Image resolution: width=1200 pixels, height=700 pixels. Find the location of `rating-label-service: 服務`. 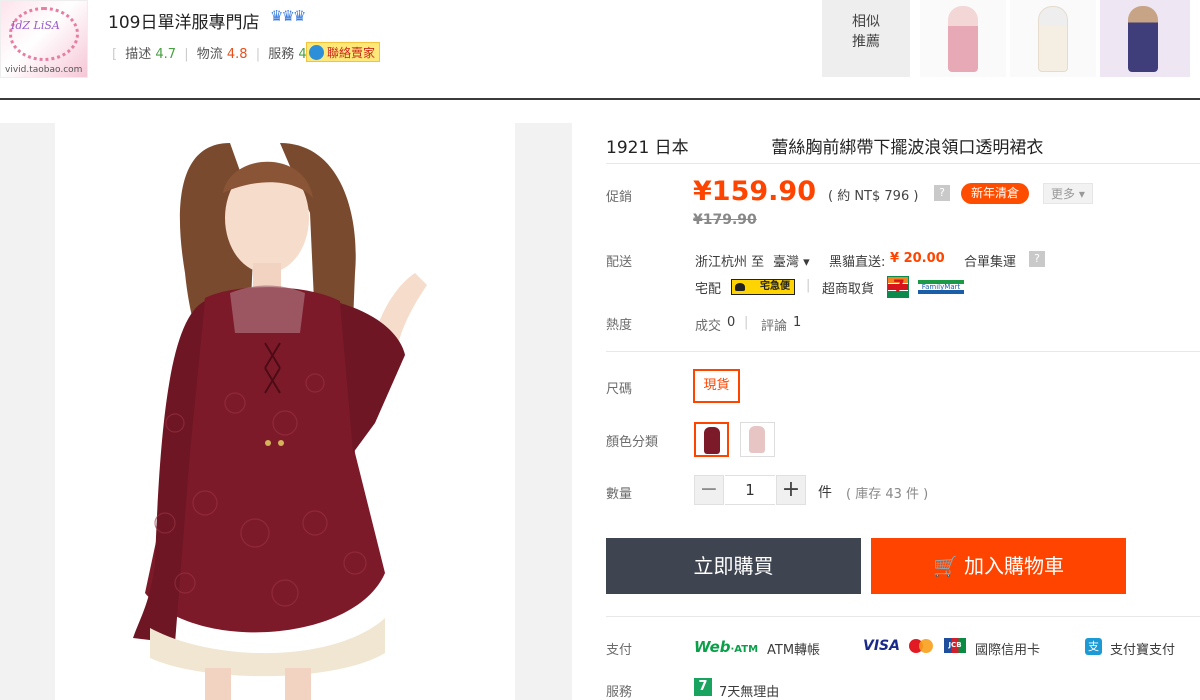

rating-label-service: 服務 is located at coordinates (281, 54).